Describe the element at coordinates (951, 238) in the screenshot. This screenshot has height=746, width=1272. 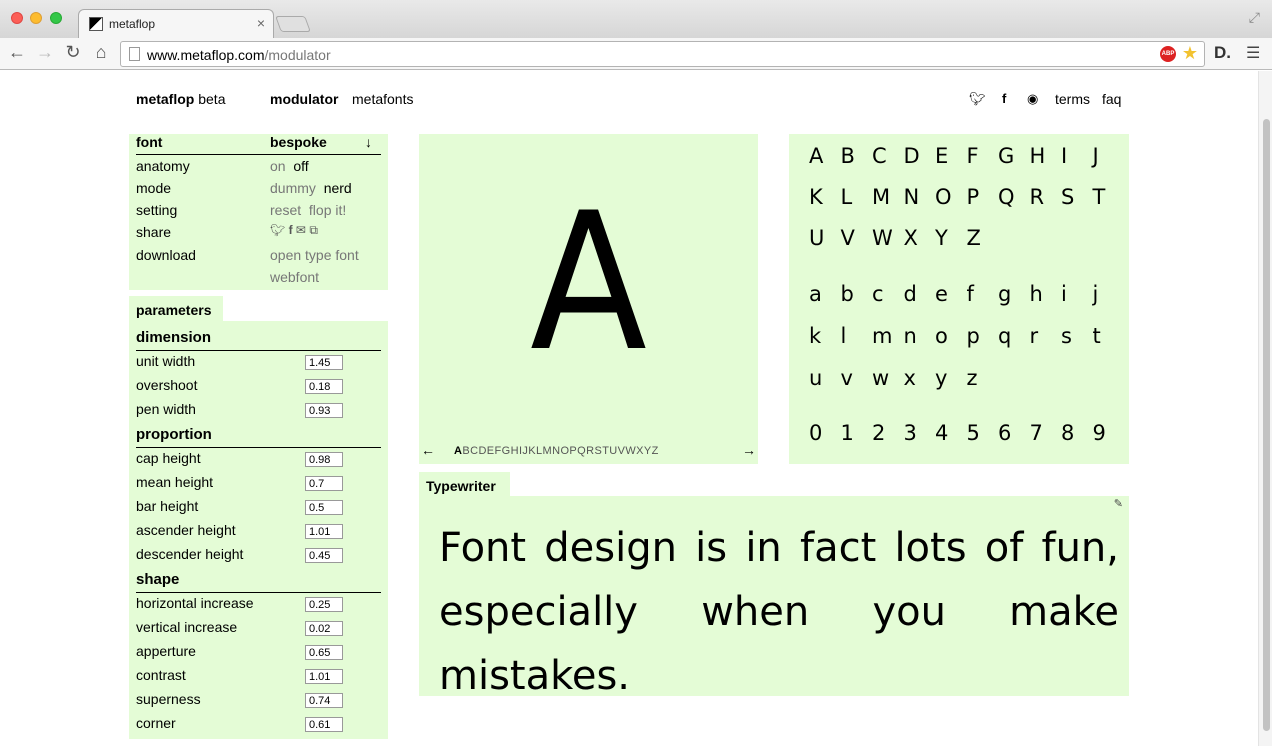
I see `glyph-cell: Y` at that location.